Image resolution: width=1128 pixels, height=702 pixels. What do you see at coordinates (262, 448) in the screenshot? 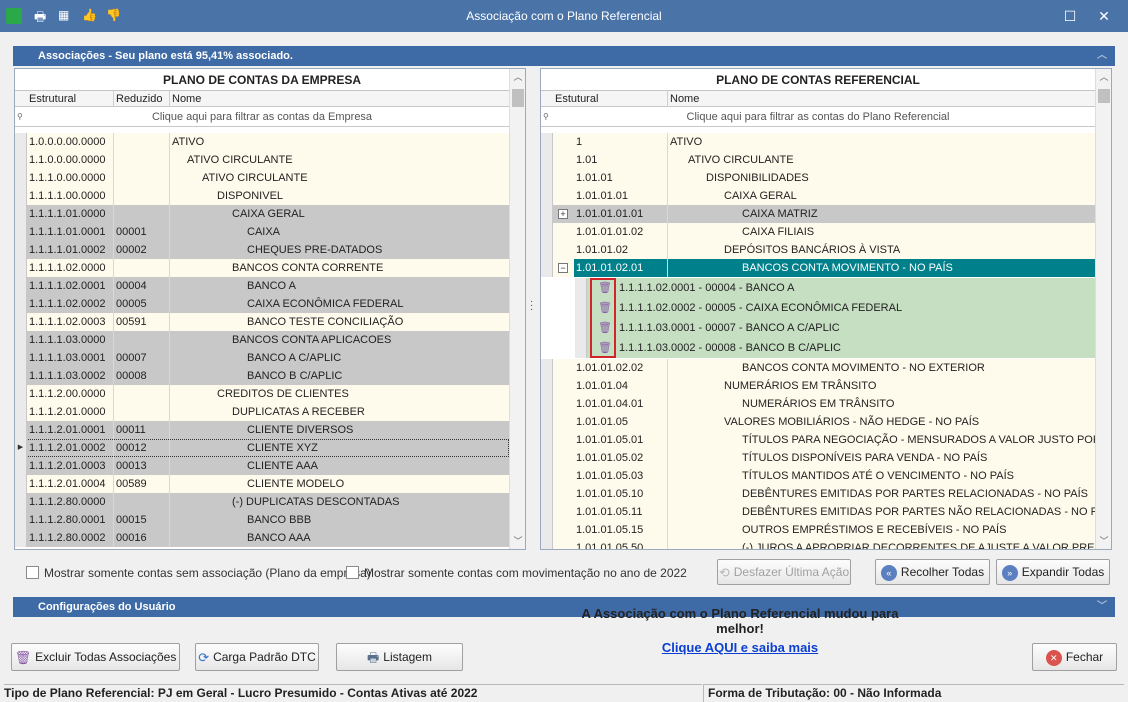
I see `company-account-row: ▶ 1.1.1.2.01.0002 00012 CLIENTE XYZ` at bounding box center [262, 448].